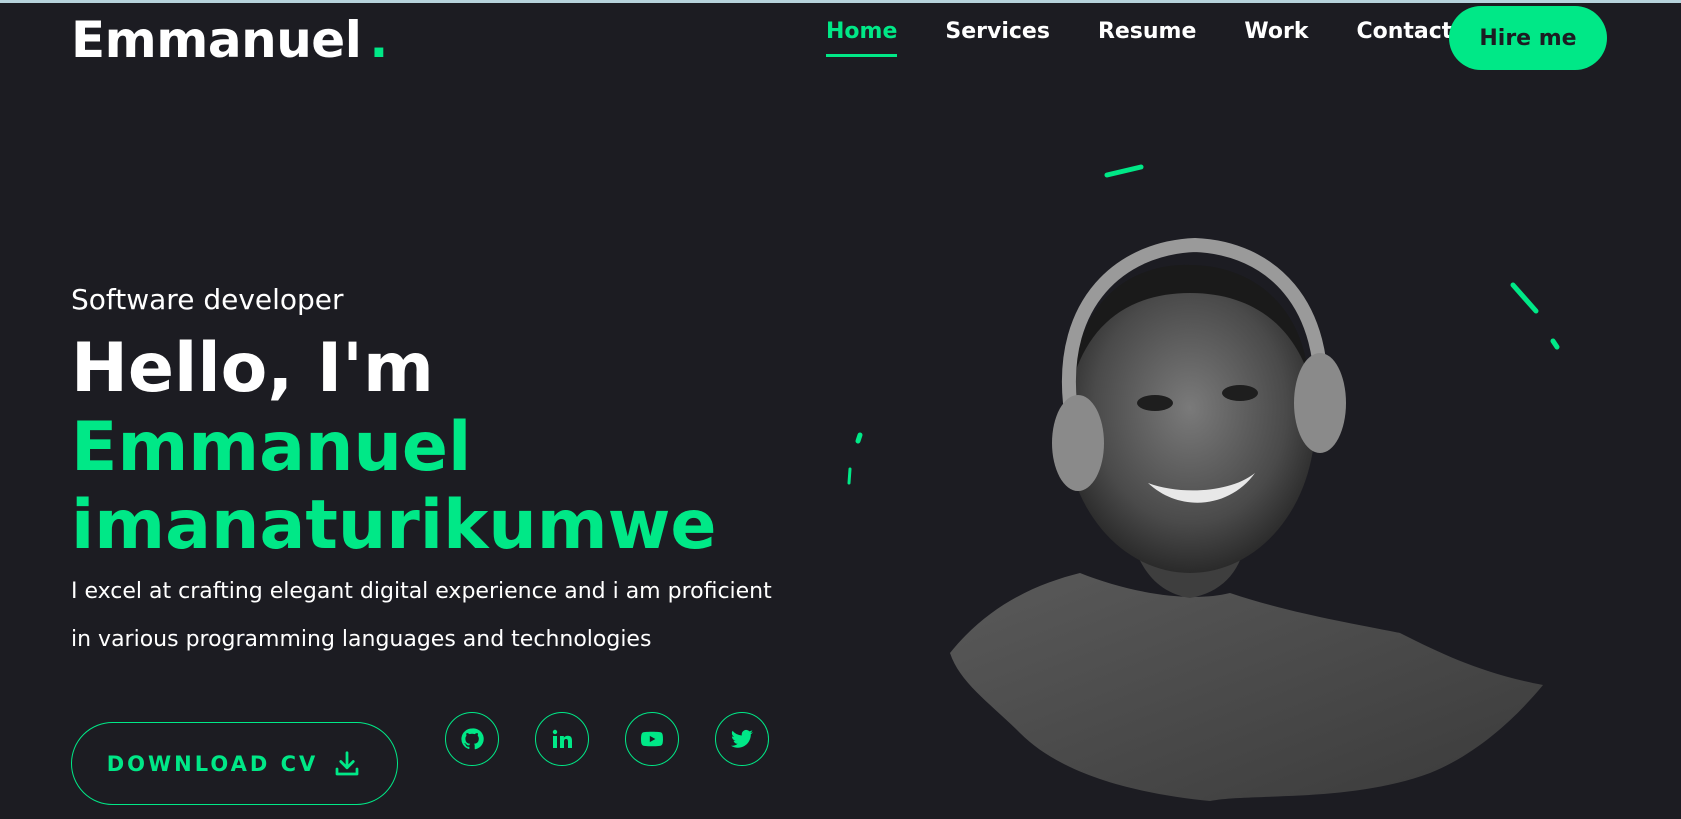 This screenshot has width=1681, height=819. Describe the element at coordinates (216, 40) in the screenshot. I see `logo-text: Emmanuel` at that location.